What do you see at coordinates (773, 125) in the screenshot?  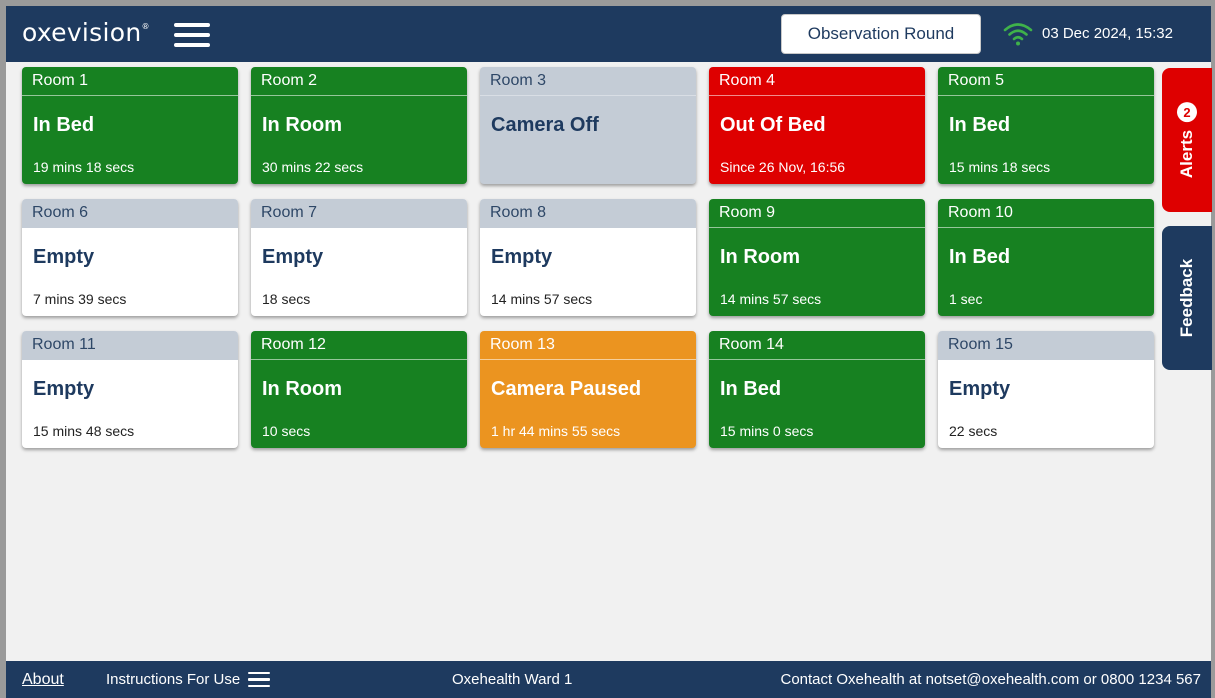 I see `room-status: Out Of Bed` at bounding box center [773, 125].